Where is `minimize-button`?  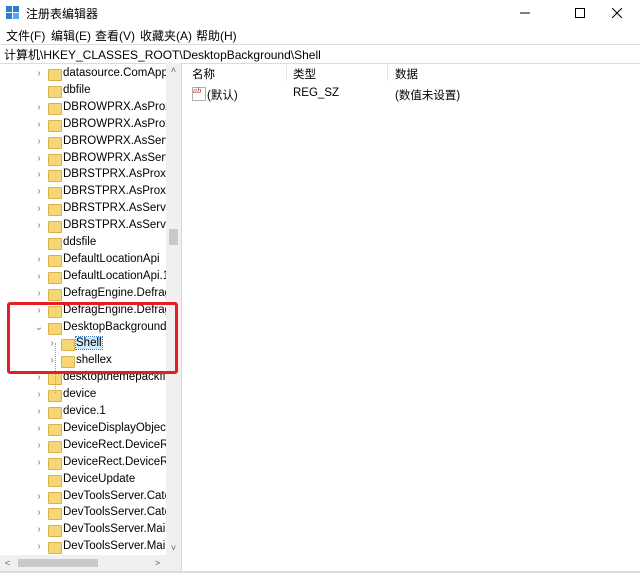
minimize-button is located at coordinates (525, 13).